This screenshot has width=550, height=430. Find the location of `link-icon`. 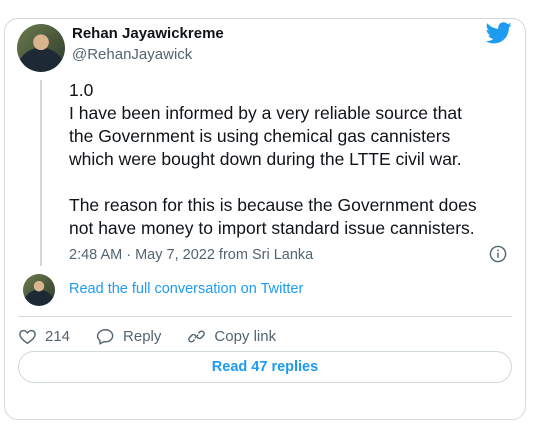

link-icon is located at coordinates (197, 336).